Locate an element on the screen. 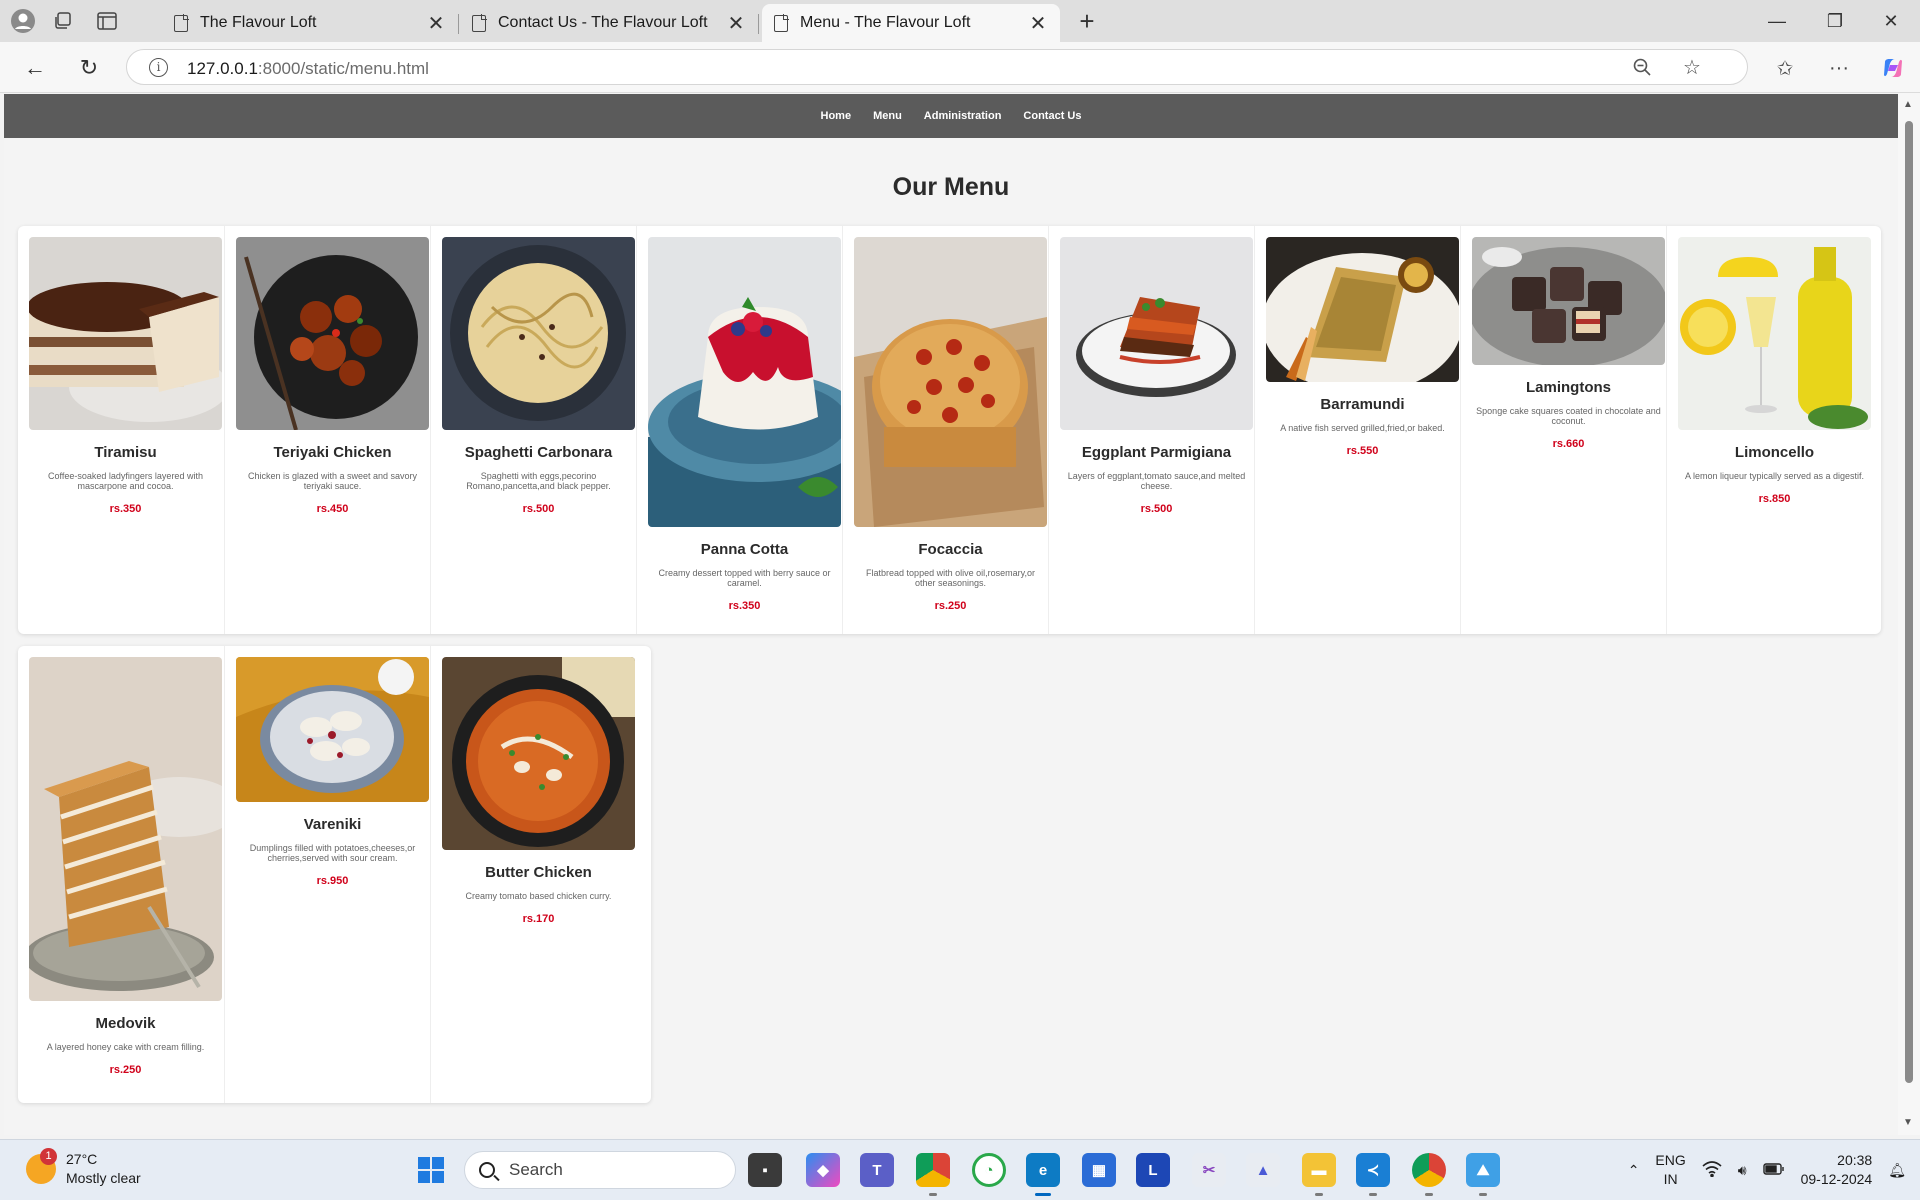 The height and width of the screenshot is (1200, 1920). new-tab-icon: + is located at coordinates (1087, 21).